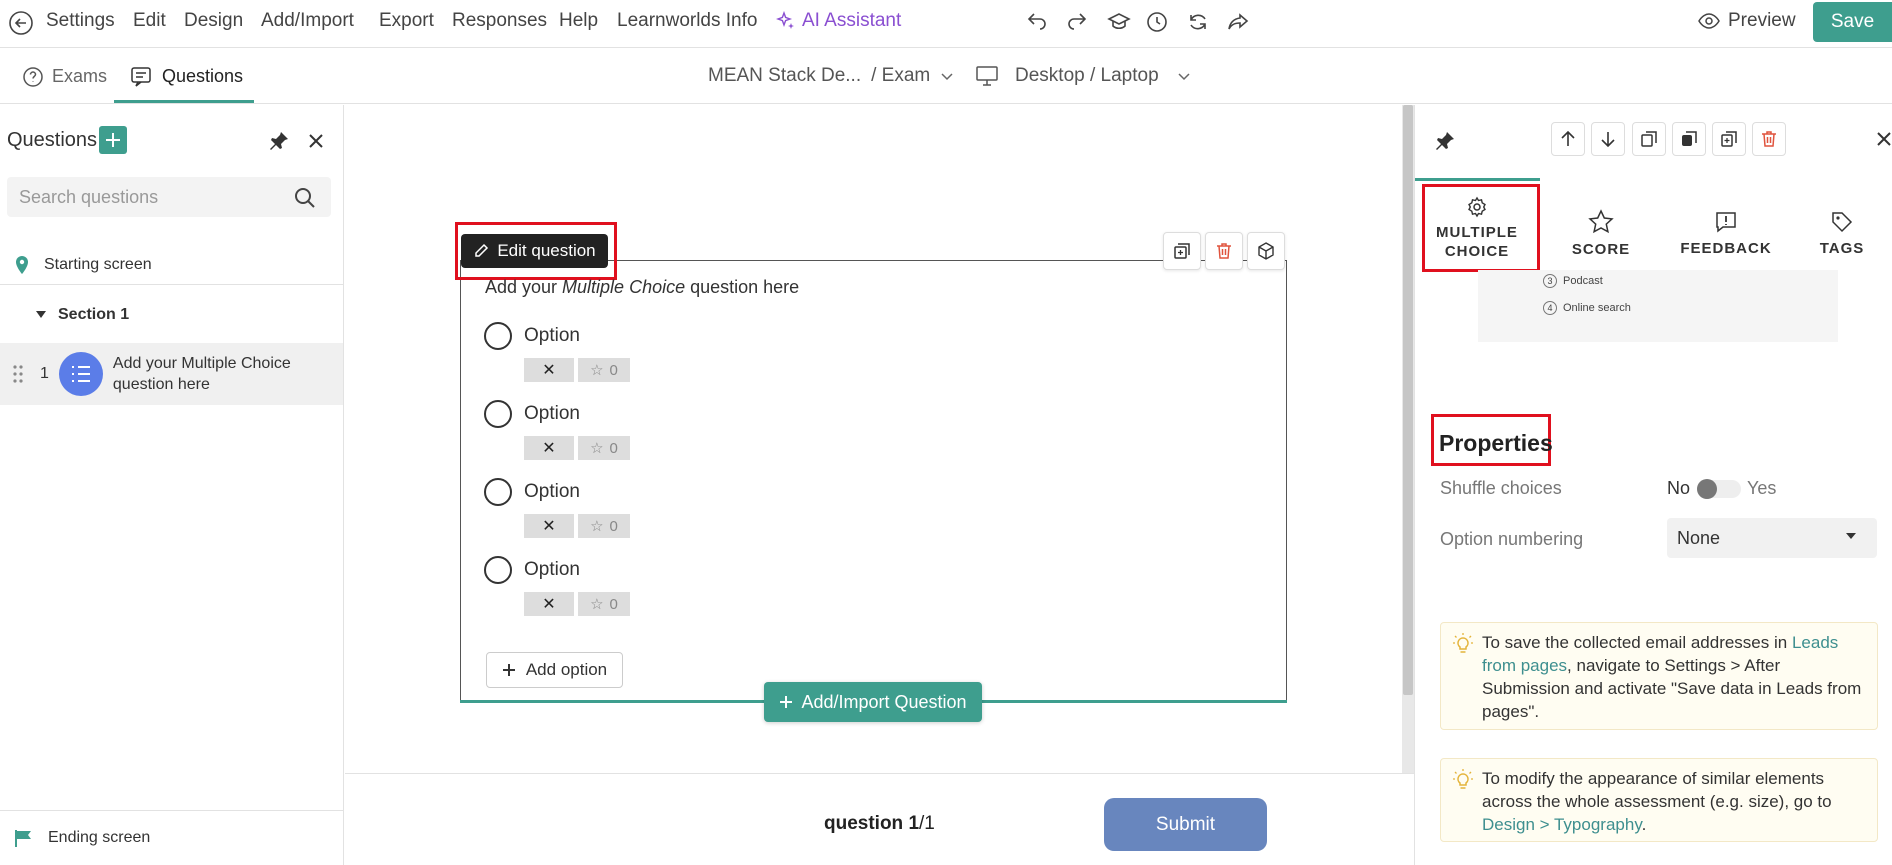  I want to click on add-option-button: Add option, so click(554, 670).